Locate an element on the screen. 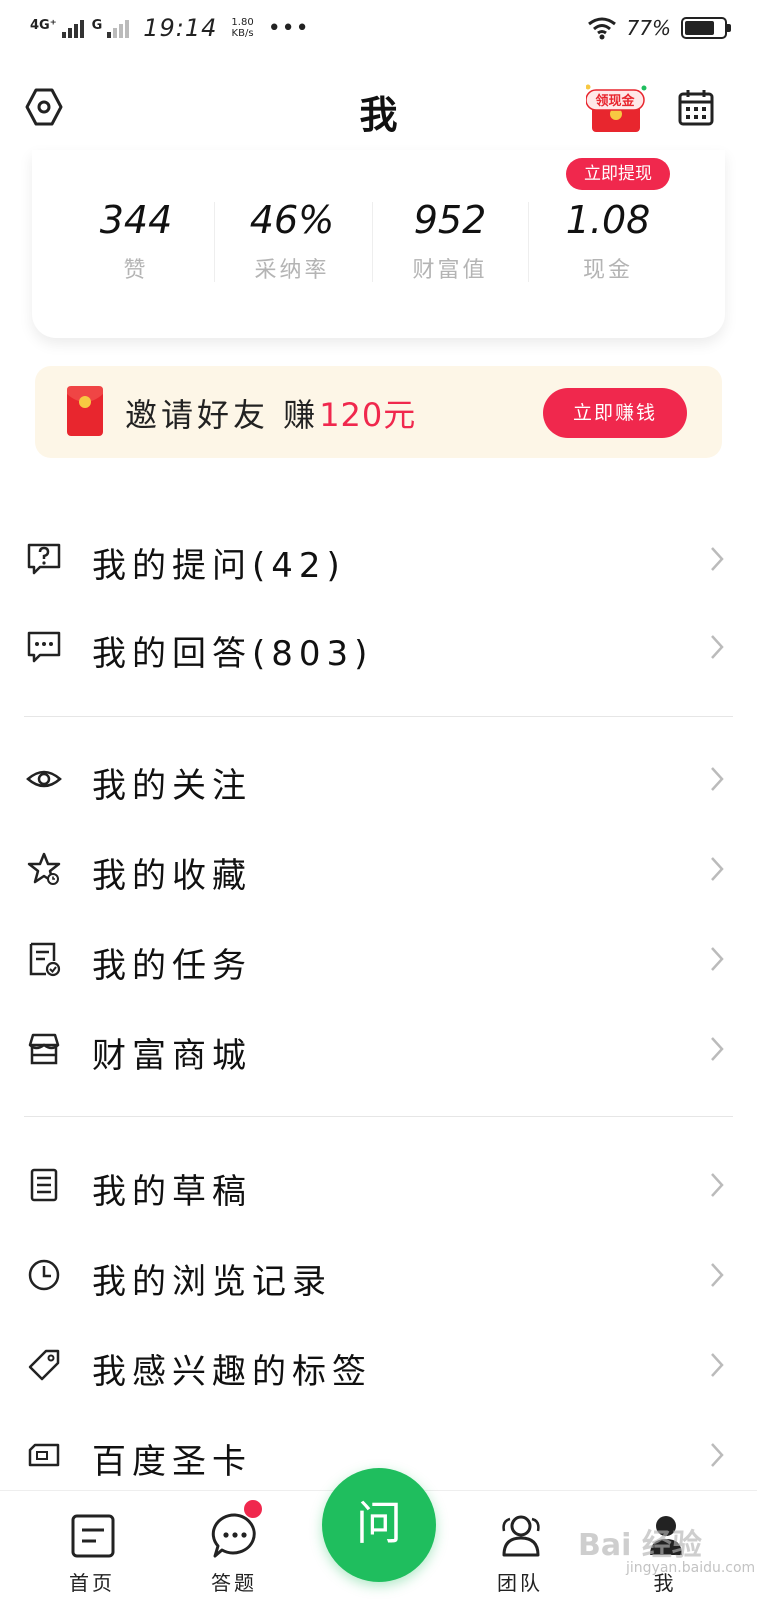 This screenshot has width=757, height=1601. menu-my-favorites: 我的收藏 is located at coordinates (378, 869).